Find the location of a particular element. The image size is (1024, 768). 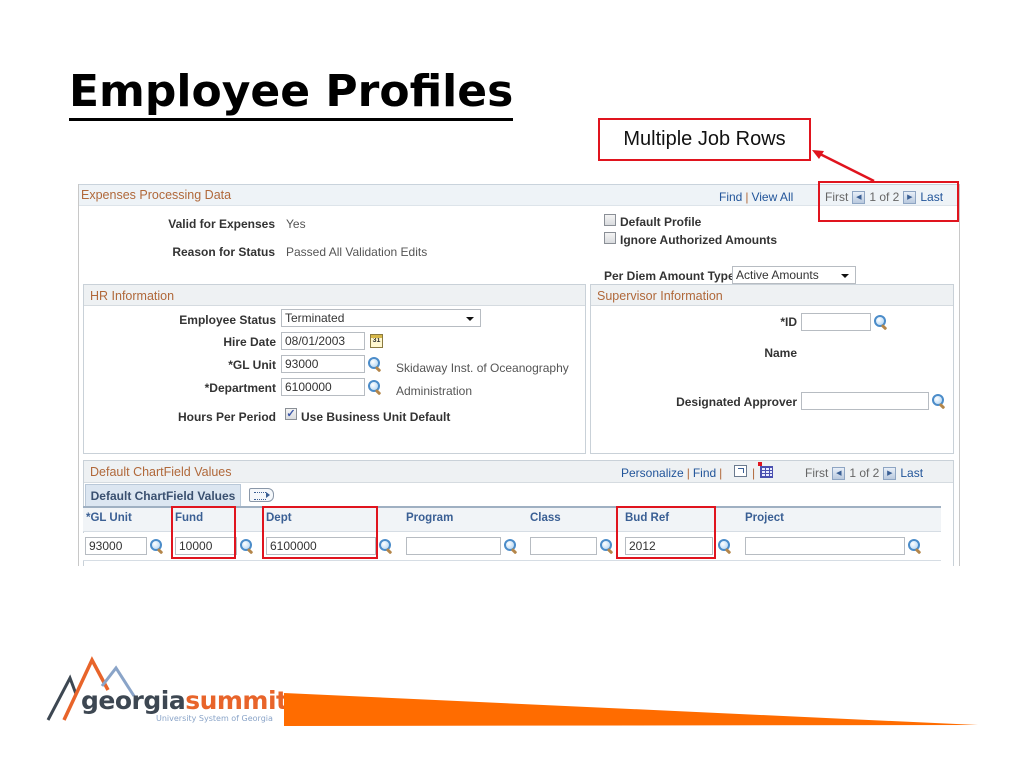

department-label: *Department is located at coordinates (240, 388).